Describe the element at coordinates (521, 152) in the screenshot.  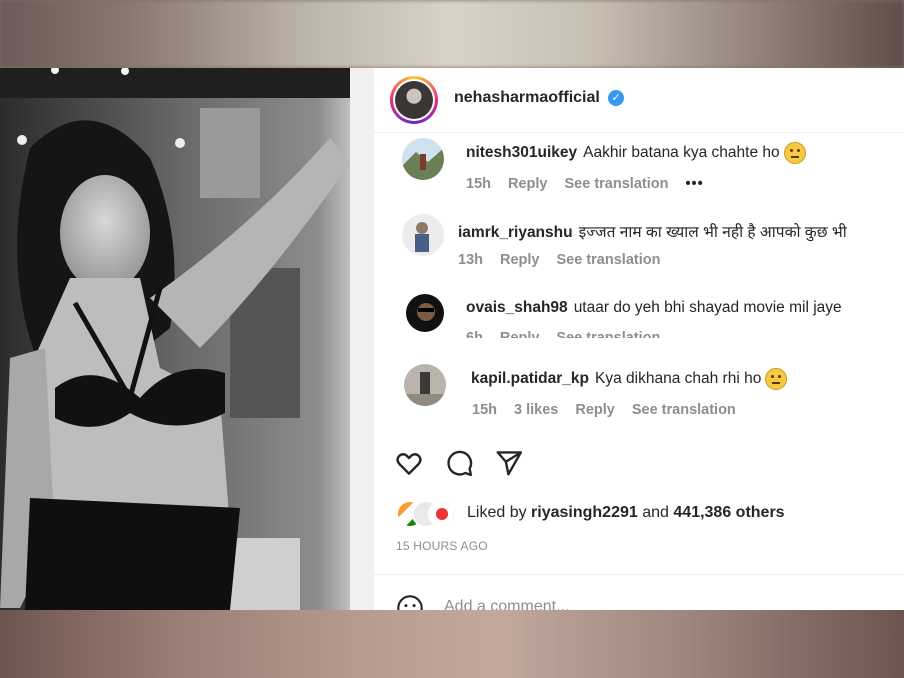
I see `comment-username: nitesh301uikey` at that location.